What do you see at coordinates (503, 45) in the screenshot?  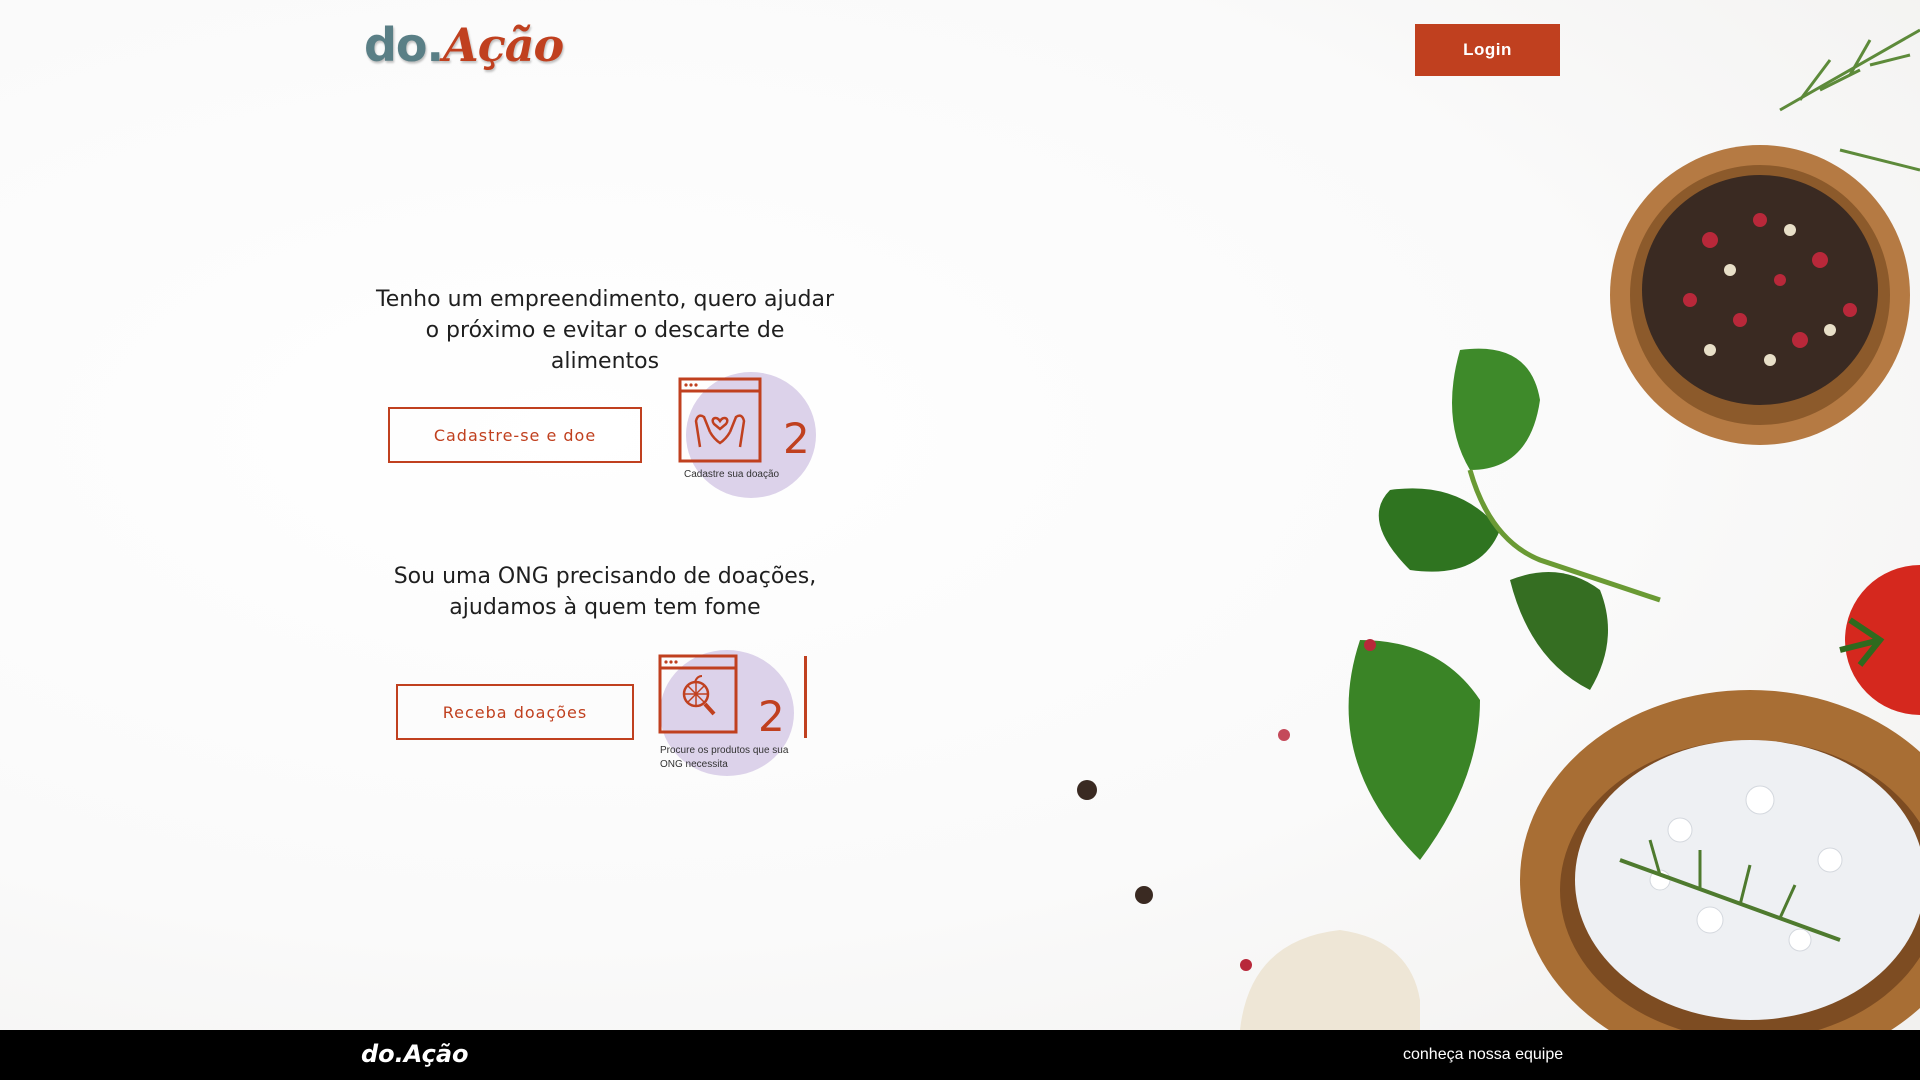 I see `logo-part2: Ação` at bounding box center [503, 45].